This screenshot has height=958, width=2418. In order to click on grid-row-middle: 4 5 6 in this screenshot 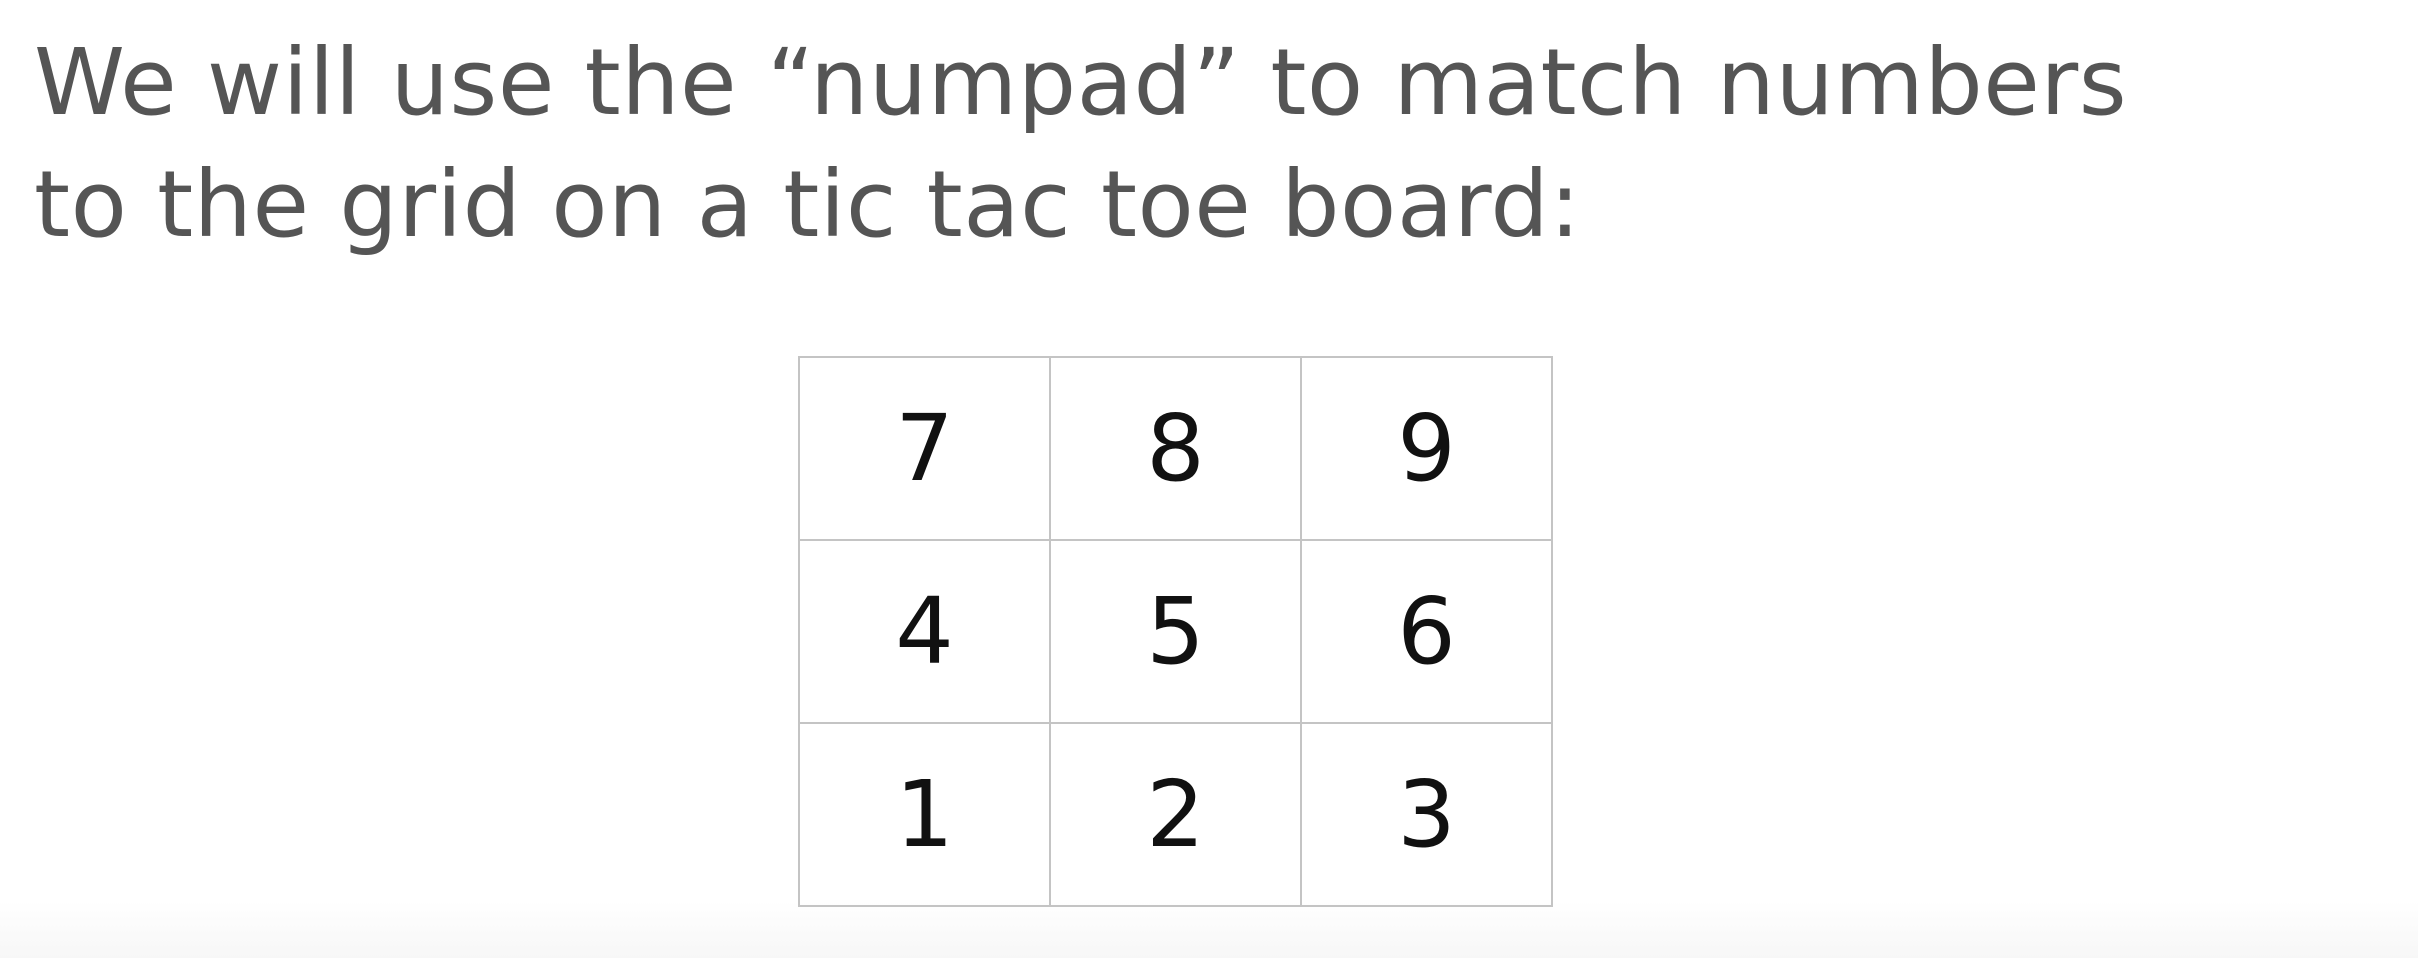, I will do `click(1175, 631)`.